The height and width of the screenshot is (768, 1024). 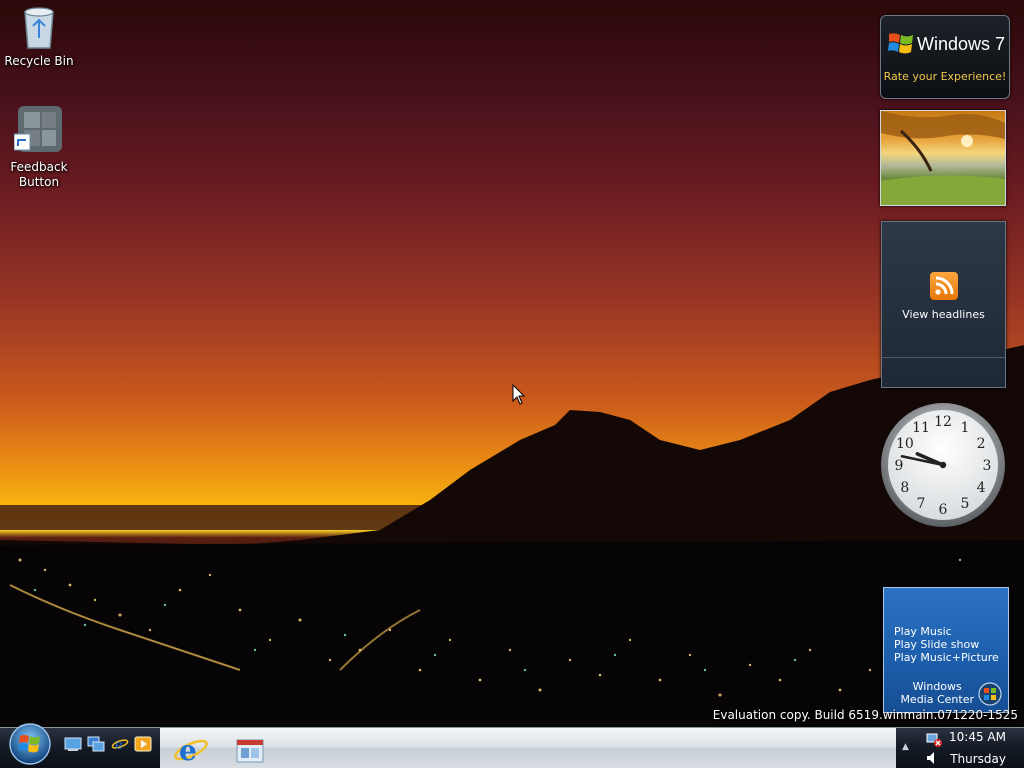 I want to click on clock-number: 8, so click(x=904, y=488).